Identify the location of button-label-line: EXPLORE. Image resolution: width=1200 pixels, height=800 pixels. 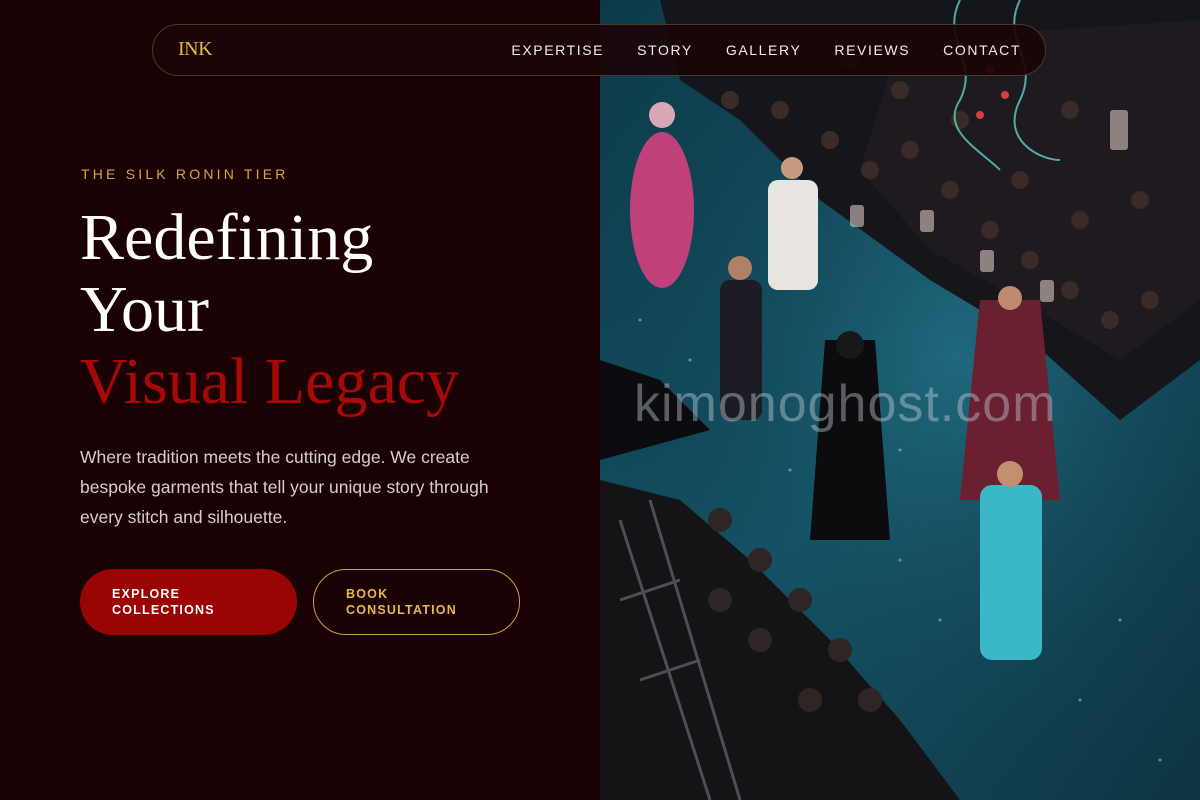
(146, 594).